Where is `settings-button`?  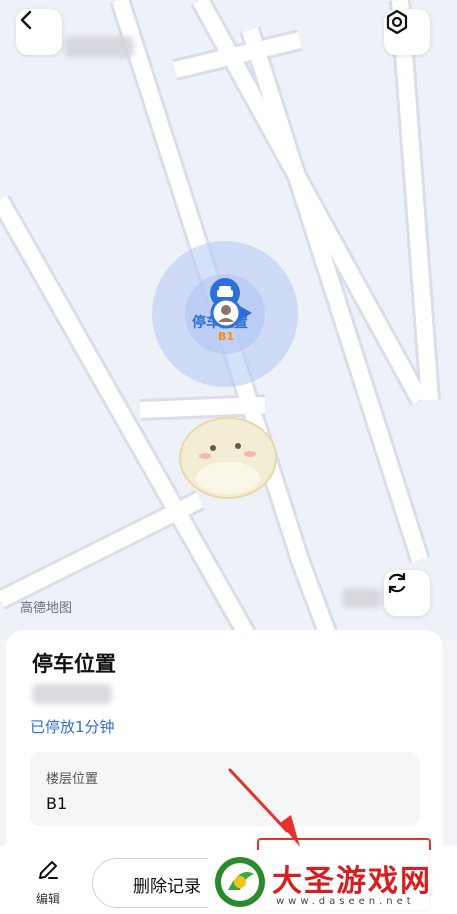 settings-button is located at coordinates (407, 32).